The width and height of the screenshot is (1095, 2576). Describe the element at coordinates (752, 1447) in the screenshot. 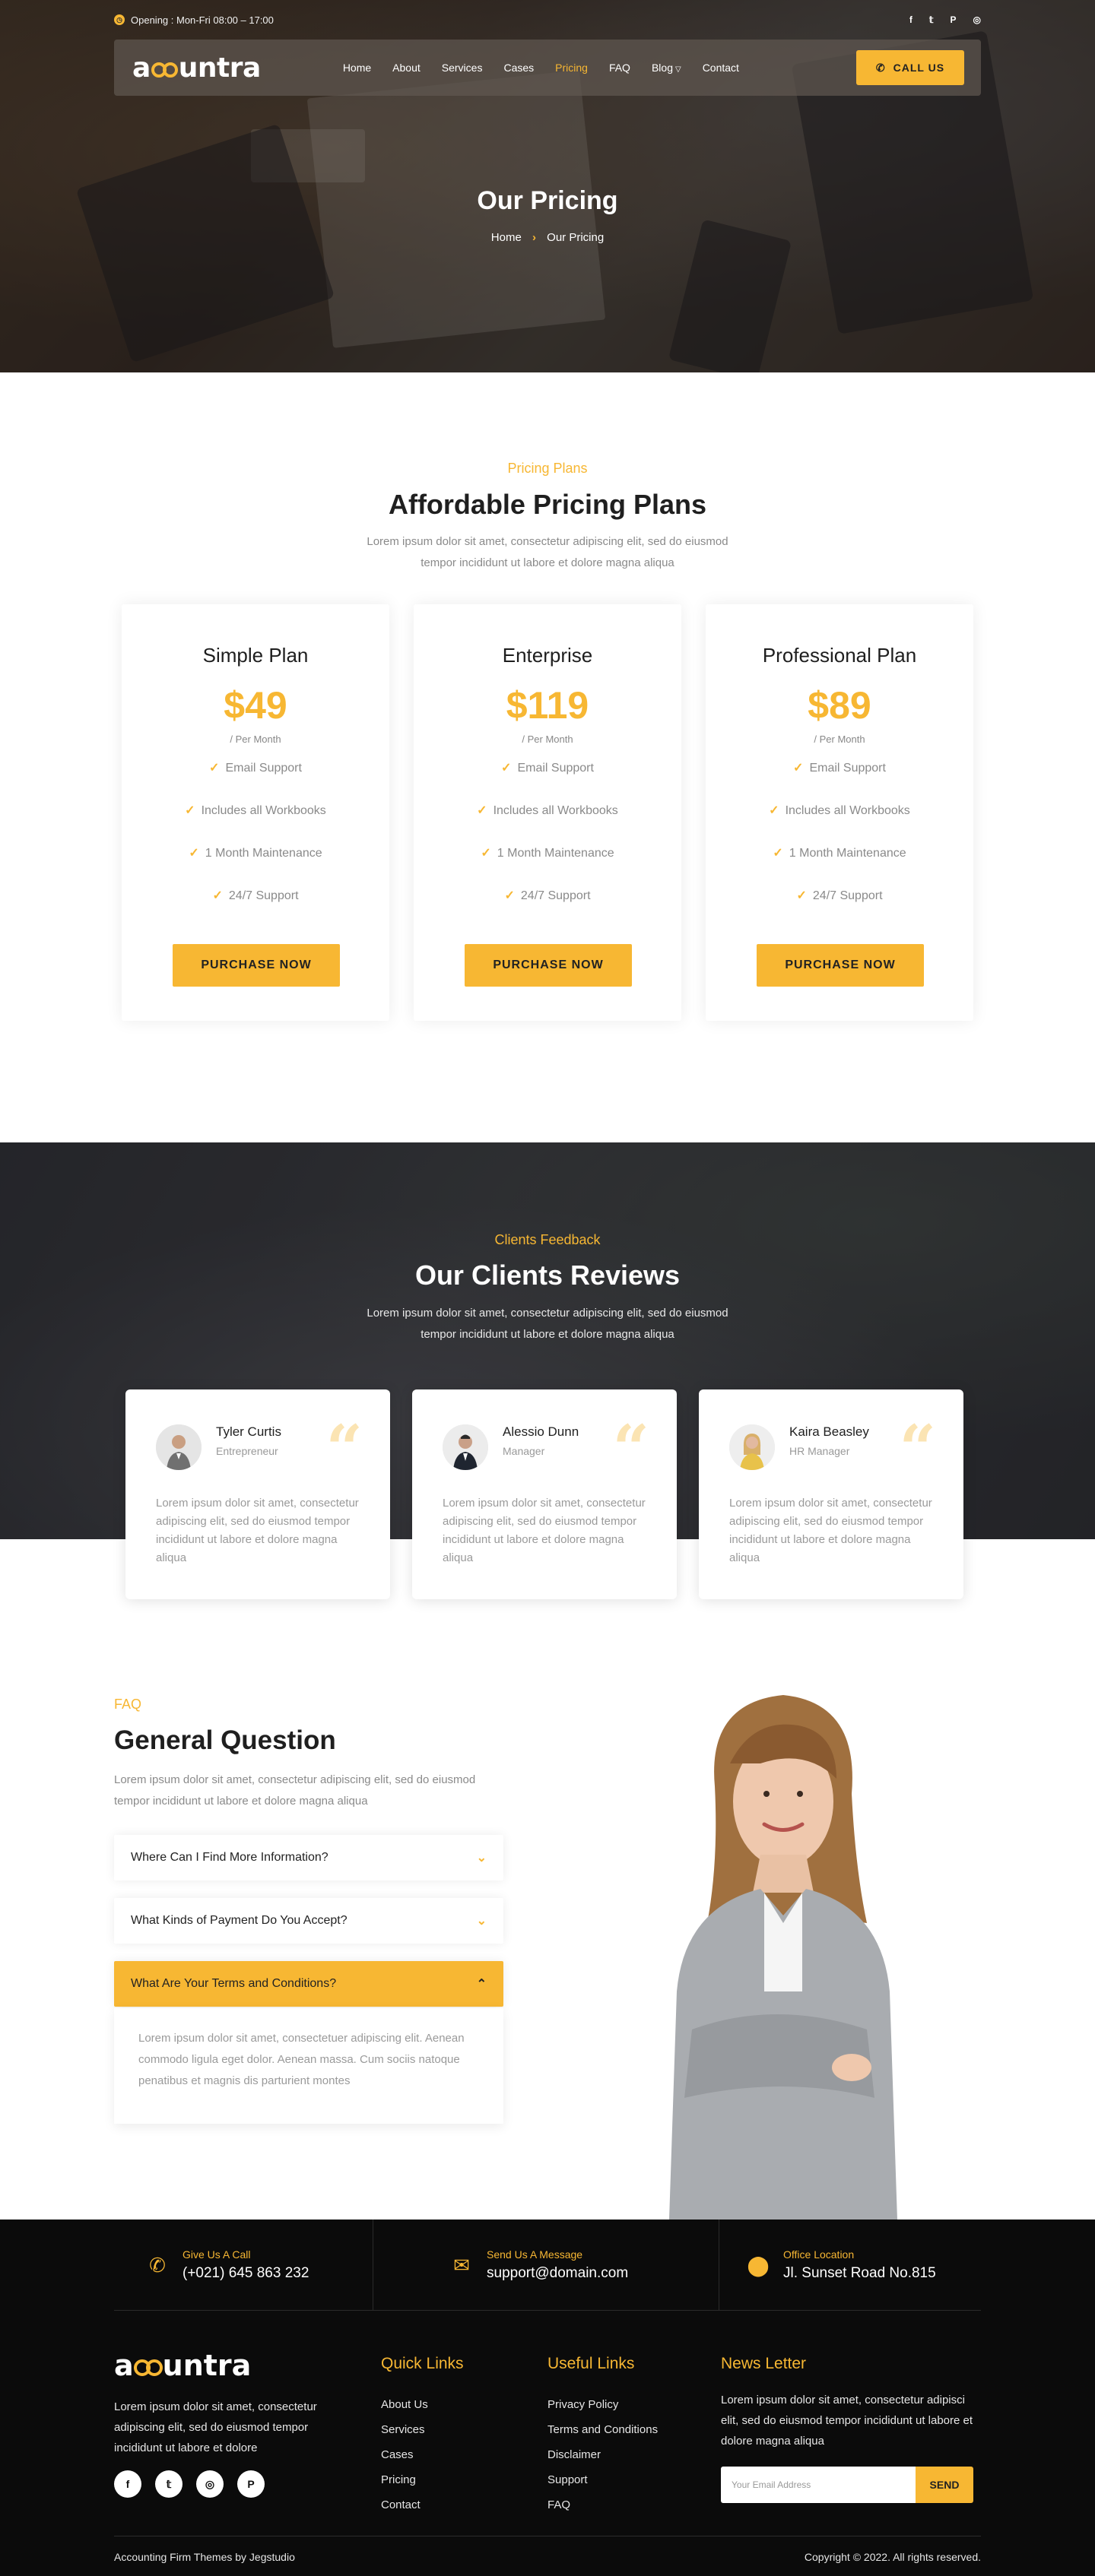

I see `avatar` at that location.